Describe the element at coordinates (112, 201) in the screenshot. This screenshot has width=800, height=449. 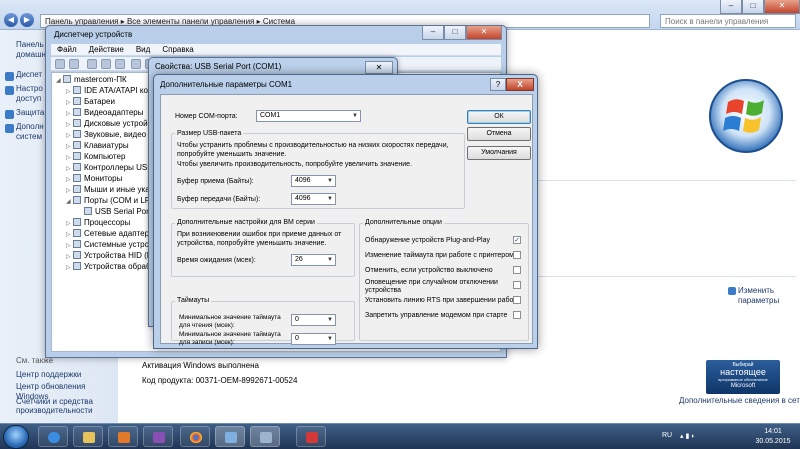
I see `tree-node-ports: ◢ Порты (COM и LPT)` at that location.